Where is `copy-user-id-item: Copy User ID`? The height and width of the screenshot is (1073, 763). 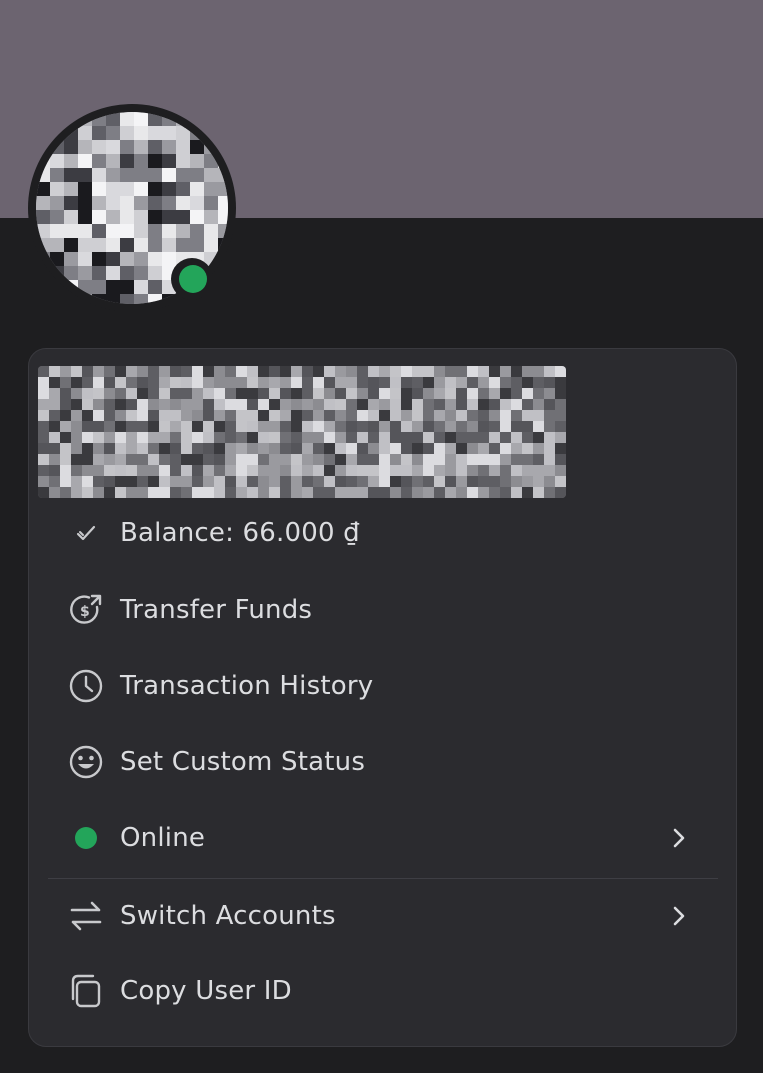 copy-user-id-item: Copy User ID is located at coordinates (383, 991).